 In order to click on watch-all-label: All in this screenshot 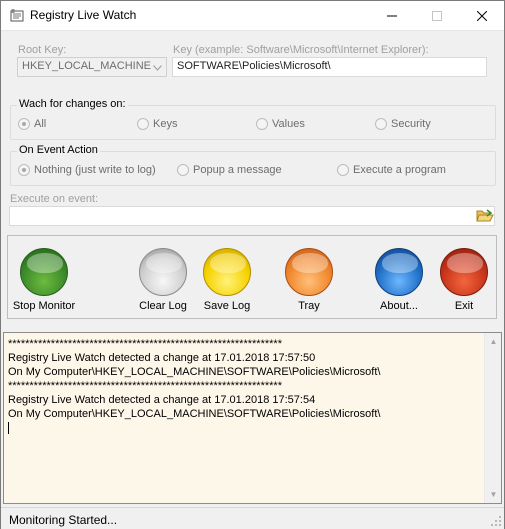, I will do `click(40, 124)`.